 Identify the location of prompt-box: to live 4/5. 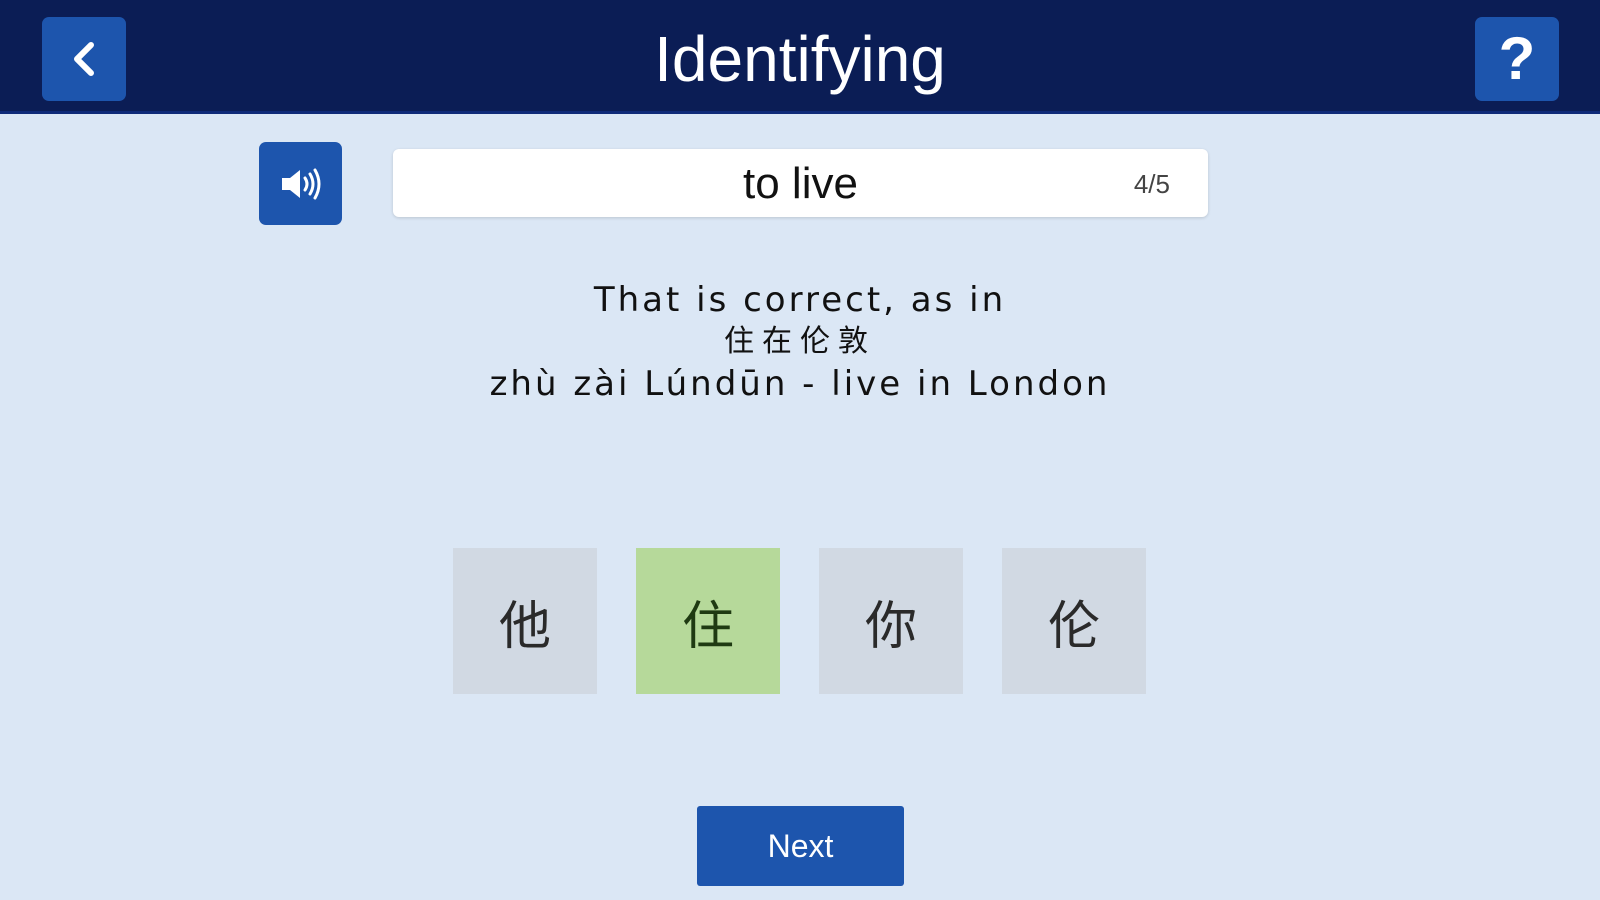
(800, 183).